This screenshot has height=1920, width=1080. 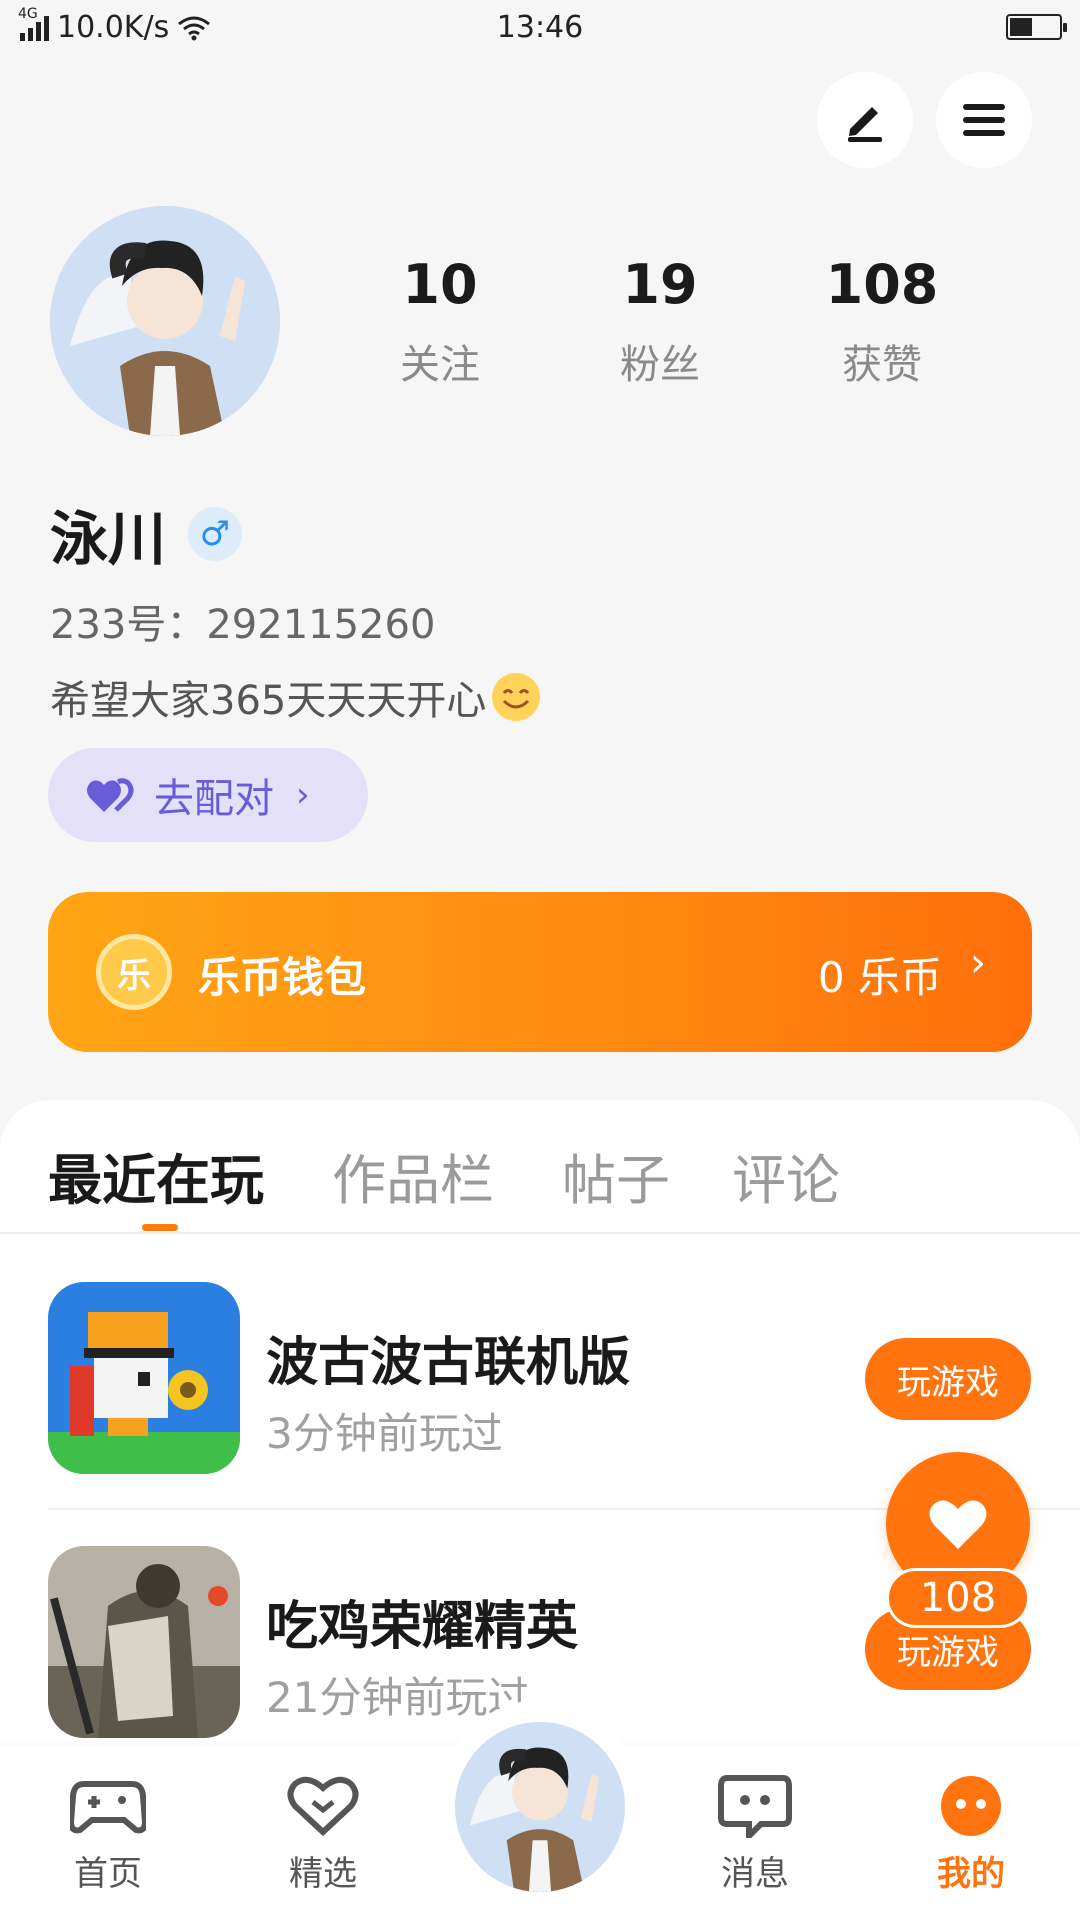 What do you see at coordinates (422, 1627) in the screenshot?
I see `game-name: 吃鸡荣耀精英` at bounding box center [422, 1627].